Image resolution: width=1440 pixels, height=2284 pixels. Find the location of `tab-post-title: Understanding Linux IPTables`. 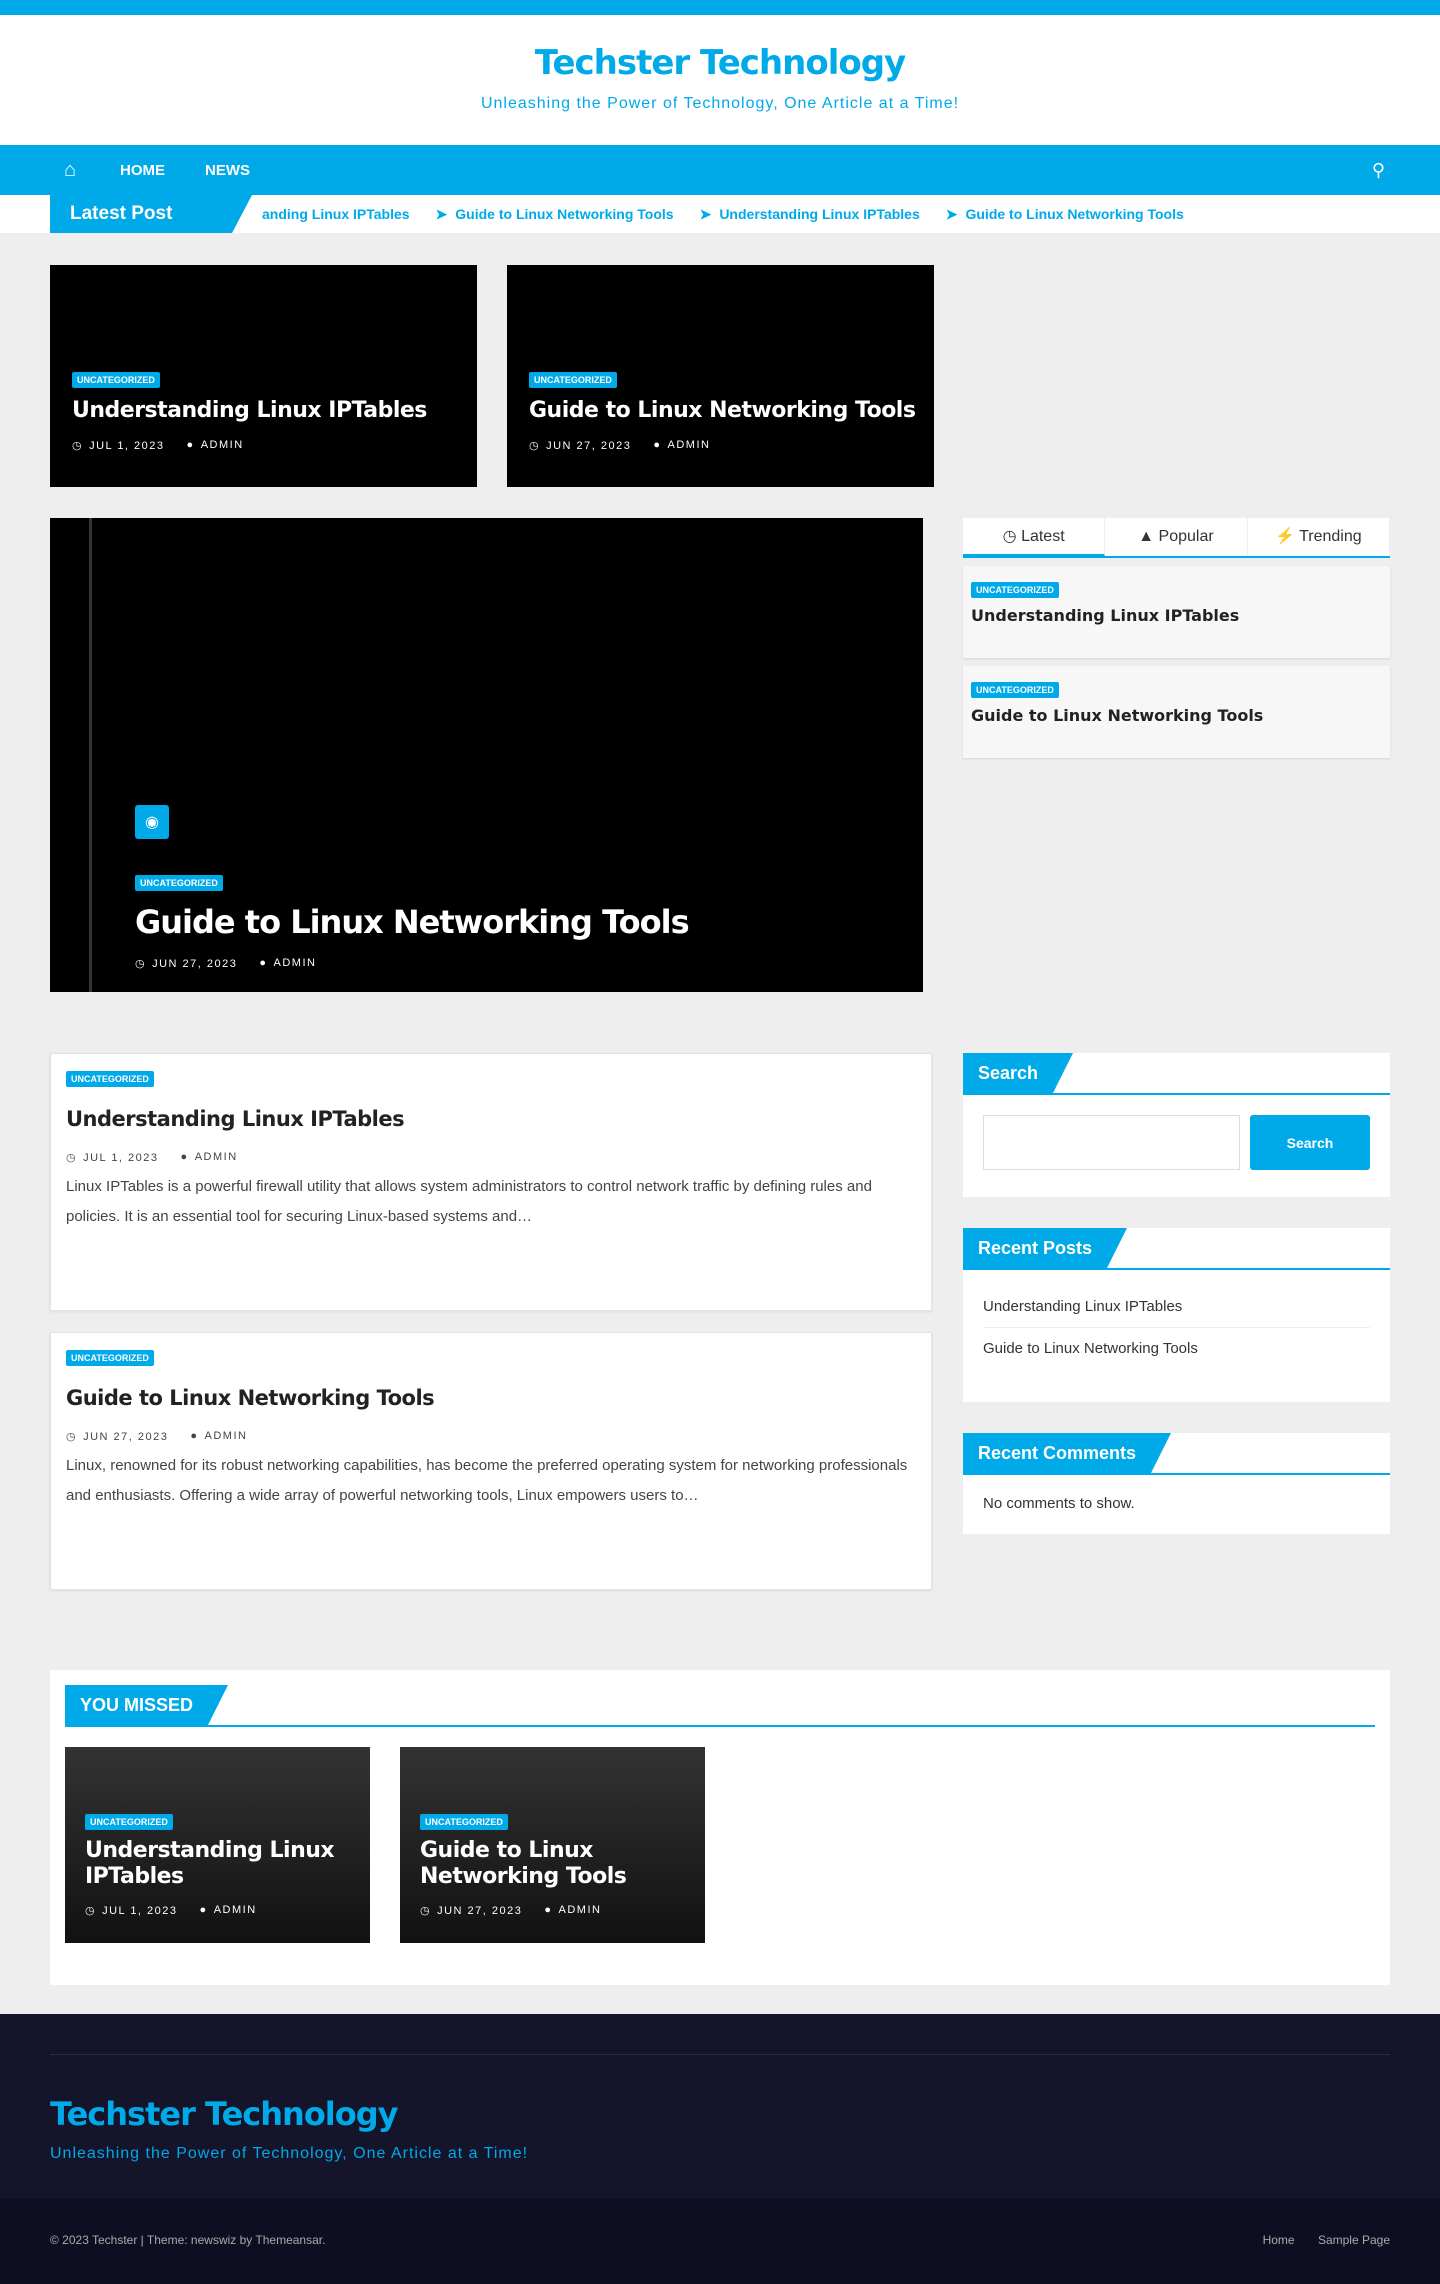

tab-post-title: Understanding Linux IPTables is located at coordinates (1176, 615).